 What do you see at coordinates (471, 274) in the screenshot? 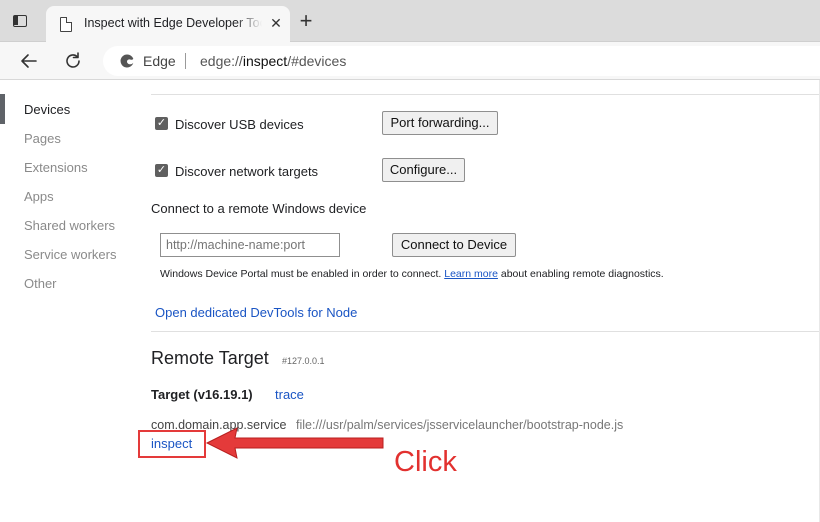
I see `learn-more-link: Learn more` at bounding box center [471, 274].